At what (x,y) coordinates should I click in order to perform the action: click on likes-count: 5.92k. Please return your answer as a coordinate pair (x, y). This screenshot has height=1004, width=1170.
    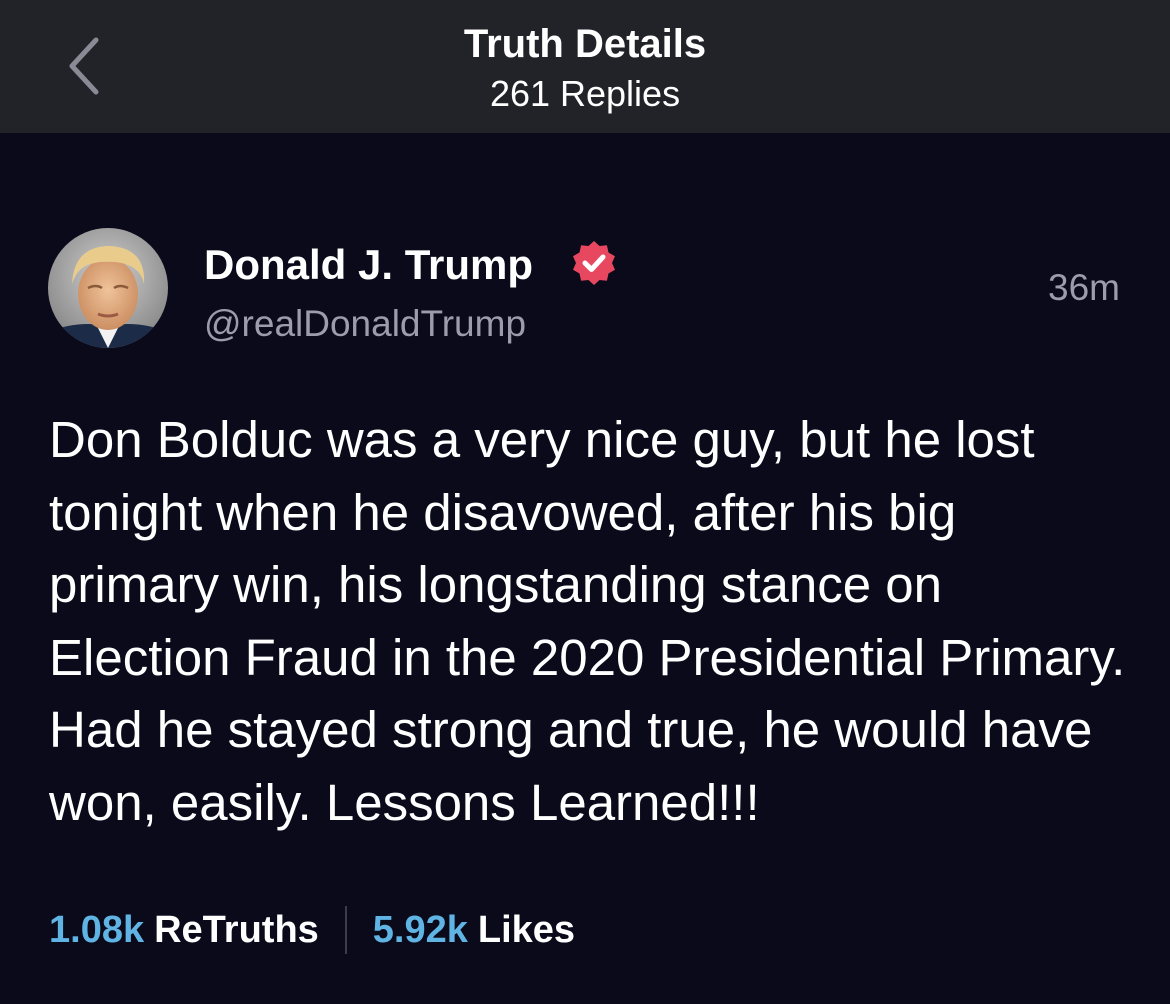
    Looking at the image, I should click on (420, 930).